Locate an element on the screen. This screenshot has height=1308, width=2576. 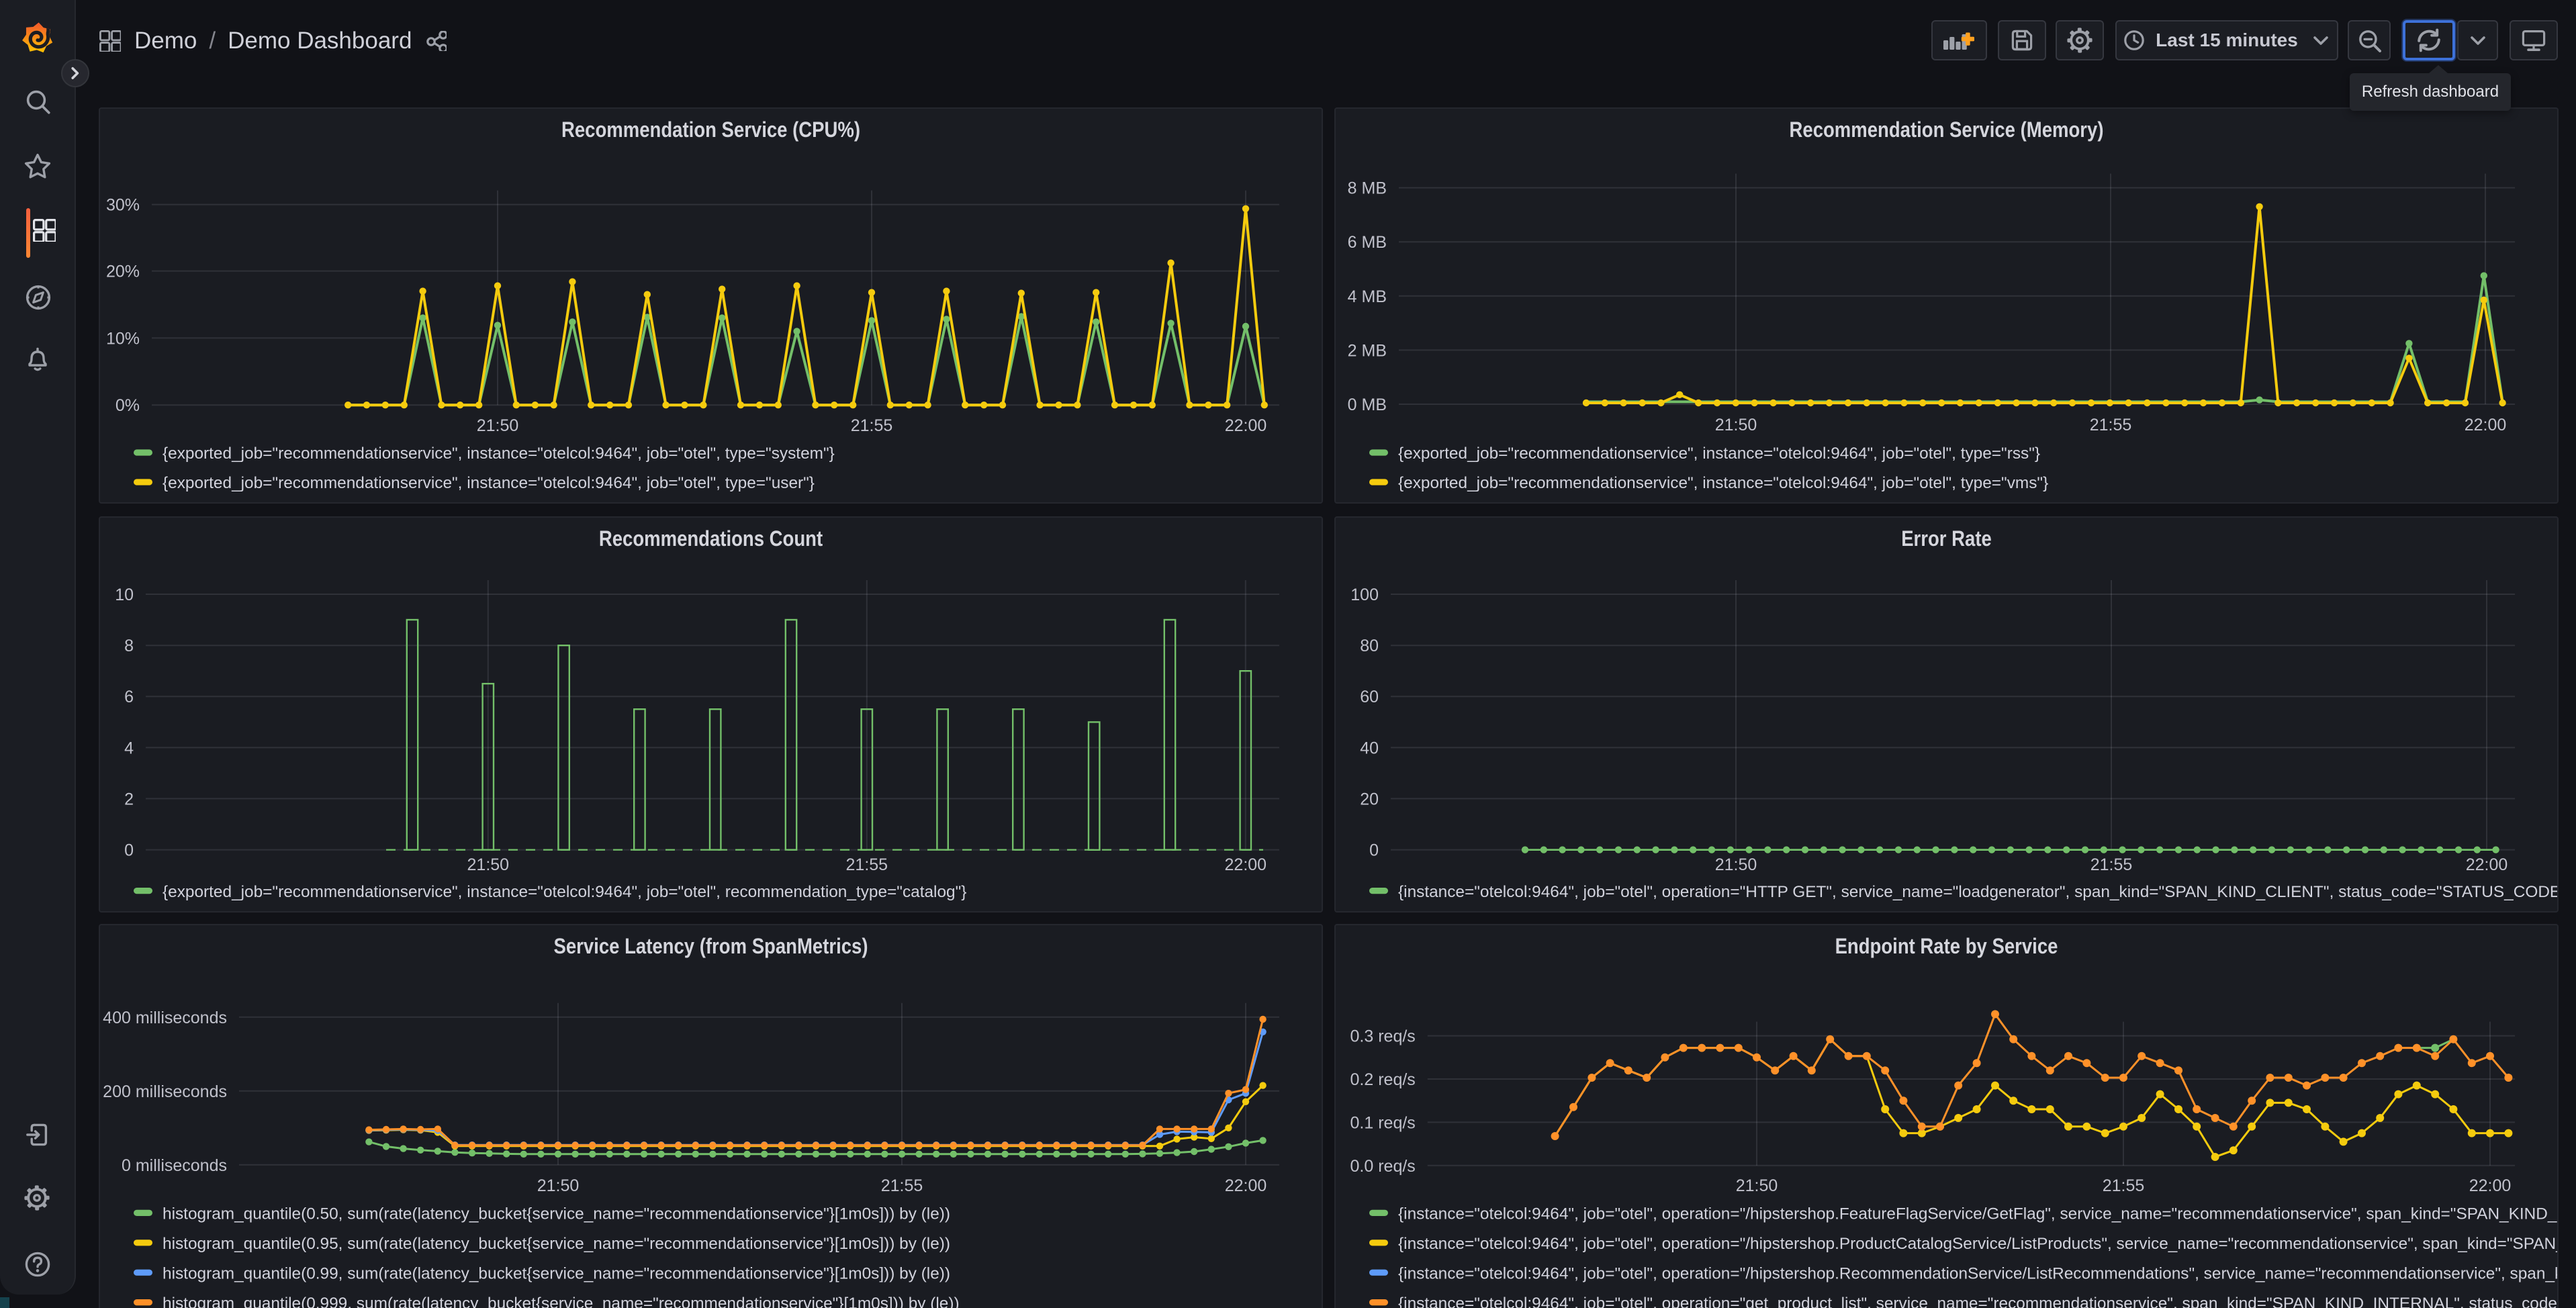
svg-text: 2 MB is located at coordinates (1367, 350).